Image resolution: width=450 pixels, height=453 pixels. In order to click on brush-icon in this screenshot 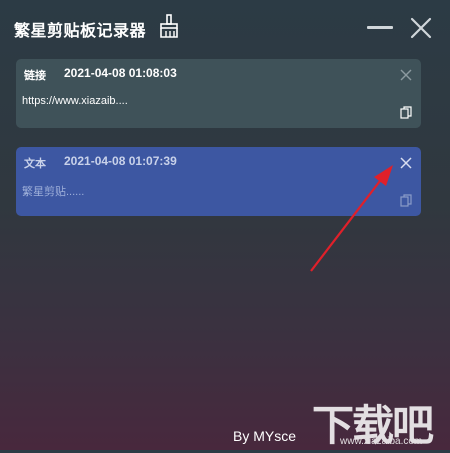, I will do `click(169, 26)`.